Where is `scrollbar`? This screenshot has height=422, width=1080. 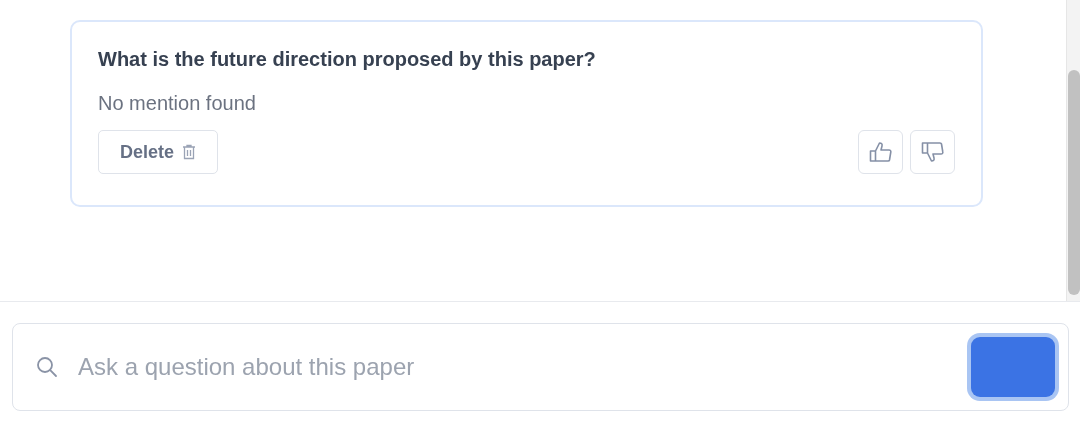 scrollbar is located at coordinates (1073, 150).